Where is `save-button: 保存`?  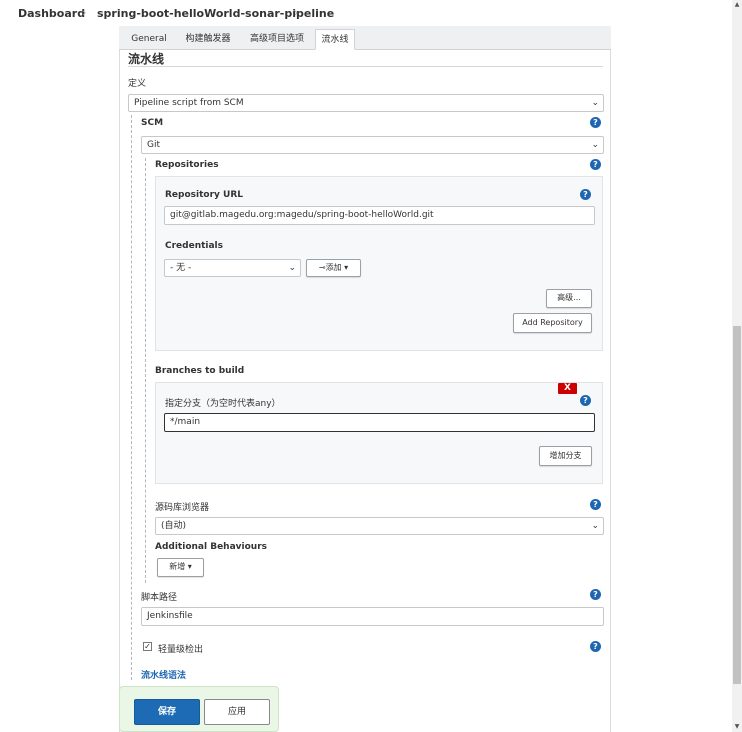
save-button: 保存 is located at coordinates (167, 712).